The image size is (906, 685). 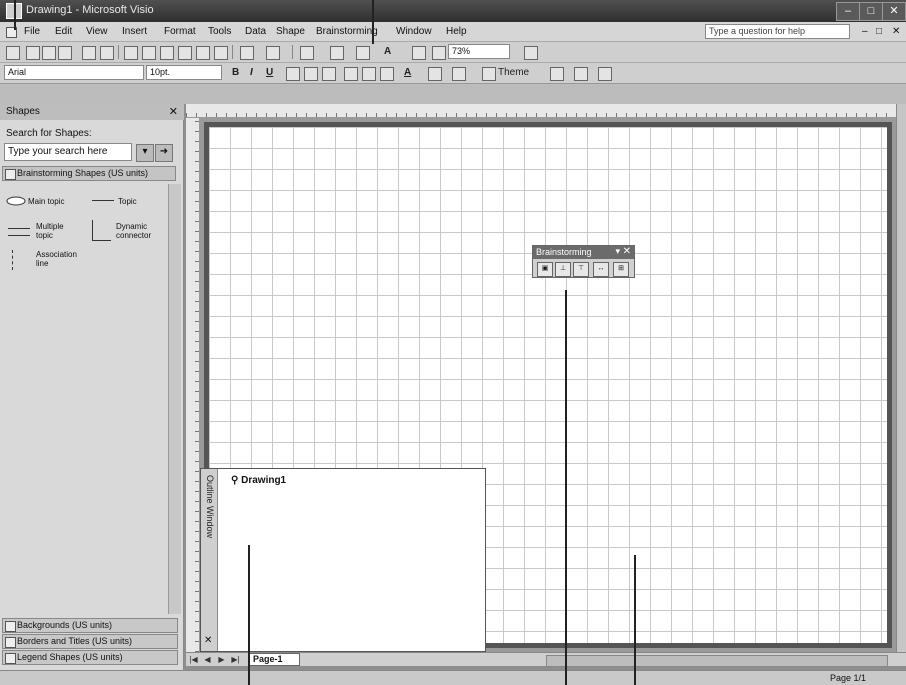 What do you see at coordinates (337, 53) in the screenshot?
I see `pointer-tool-icon` at bounding box center [337, 53].